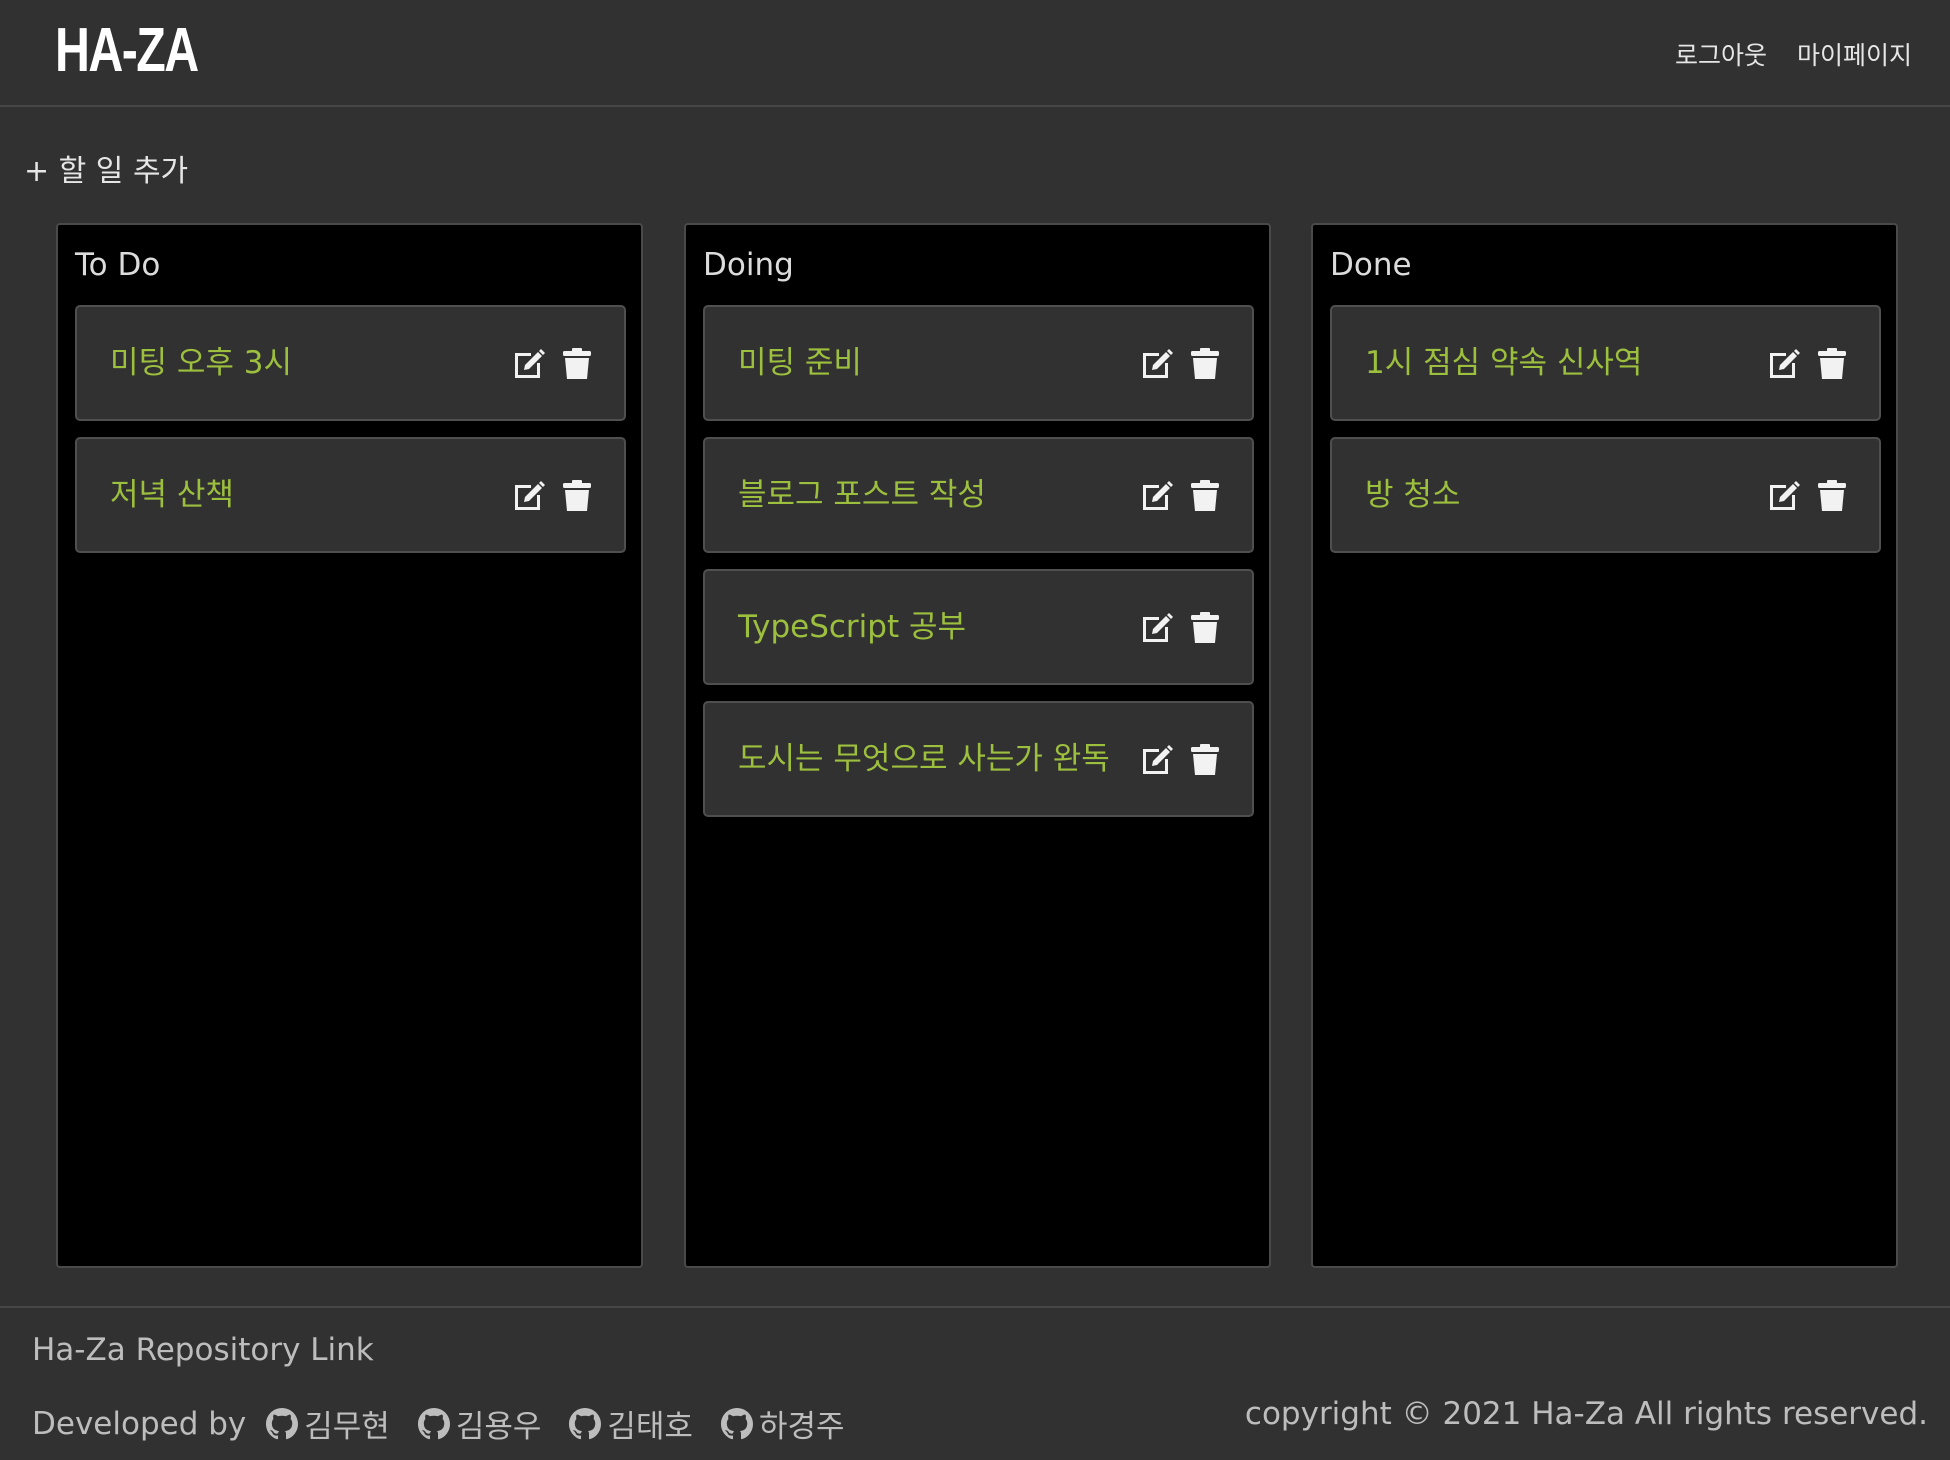  What do you see at coordinates (127, 51) in the screenshot?
I see `logo: HA-ZA` at bounding box center [127, 51].